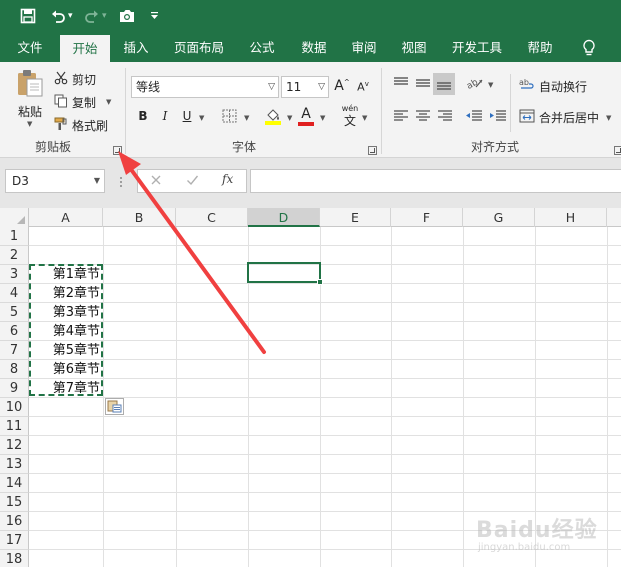 Image resolution: width=621 pixels, height=567 pixels. I want to click on orientation-icon: ab, so click(474, 84).